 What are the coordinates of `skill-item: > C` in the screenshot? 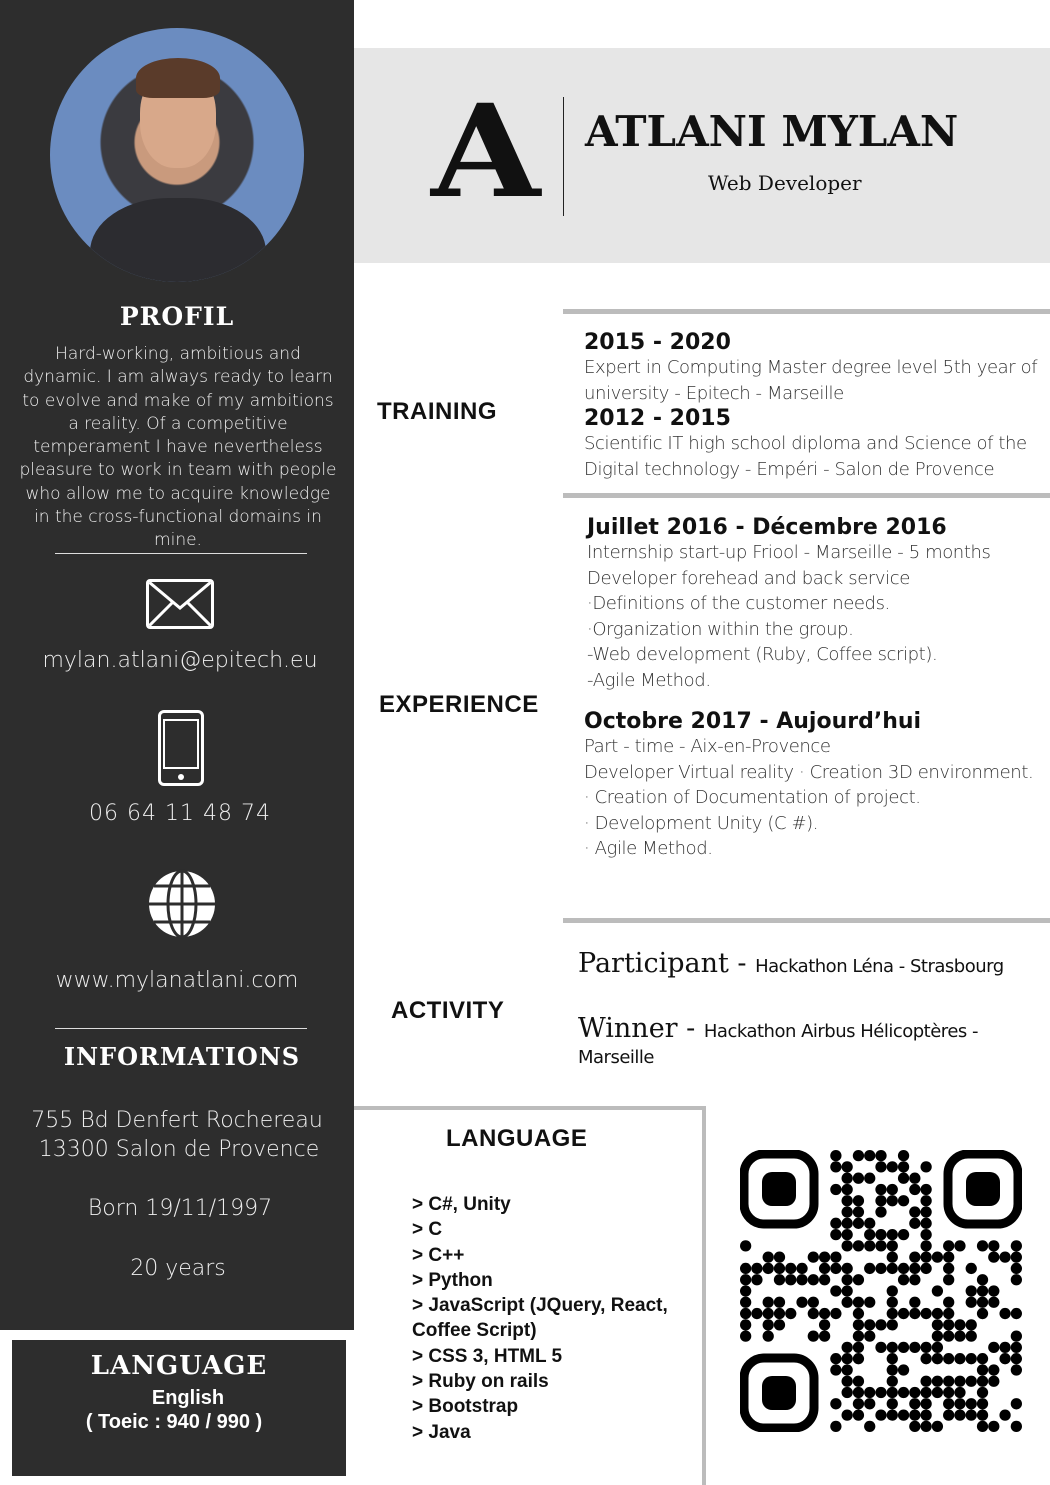 It's located at (427, 1230).